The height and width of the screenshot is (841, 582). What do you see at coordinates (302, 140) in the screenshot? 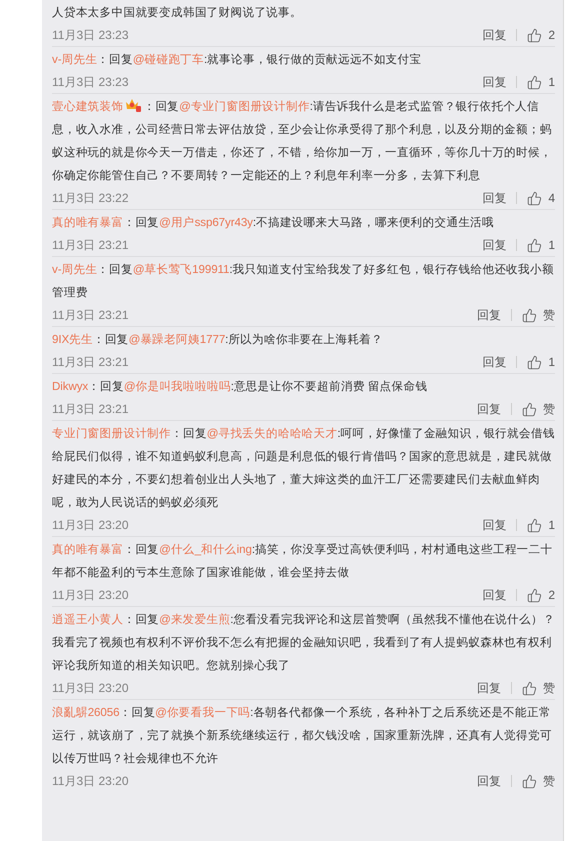
I see `comment-text: 壹心建筑装饰 ：回复@专业门窗图册设计制作:请告诉我什么是老式监管？银行依托个人信息，收入水准，公司经营日常去评估放贷，至少会让你承受得了那个利息，以及分期的金额；蚂蚁这种玩的就是你今天一万借走，你还了，不错，给你加一万，一直循环，等你几十万的时候，你确定你能管住自己？不要周转？一定能还的上？利息年利率一分多，去算下利息` at bounding box center [302, 140].